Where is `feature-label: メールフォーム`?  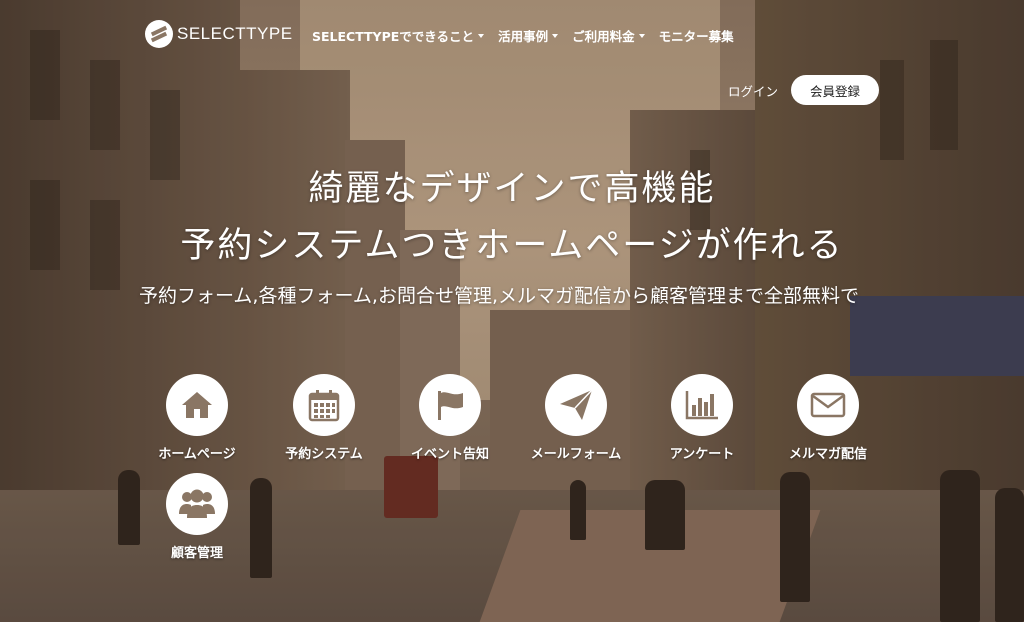
feature-label: メールフォーム is located at coordinates (576, 454).